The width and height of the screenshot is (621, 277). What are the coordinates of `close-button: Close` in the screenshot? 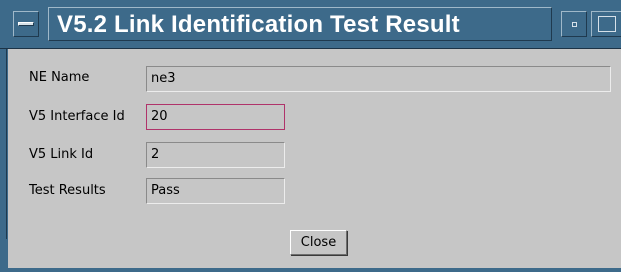 It's located at (318, 242).